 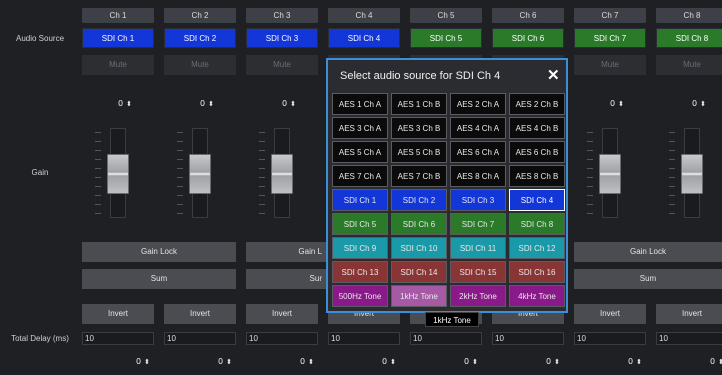 What do you see at coordinates (648, 252) in the screenshot?
I see `gain-lock-button-7-8: Gain Lock` at bounding box center [648, 252].